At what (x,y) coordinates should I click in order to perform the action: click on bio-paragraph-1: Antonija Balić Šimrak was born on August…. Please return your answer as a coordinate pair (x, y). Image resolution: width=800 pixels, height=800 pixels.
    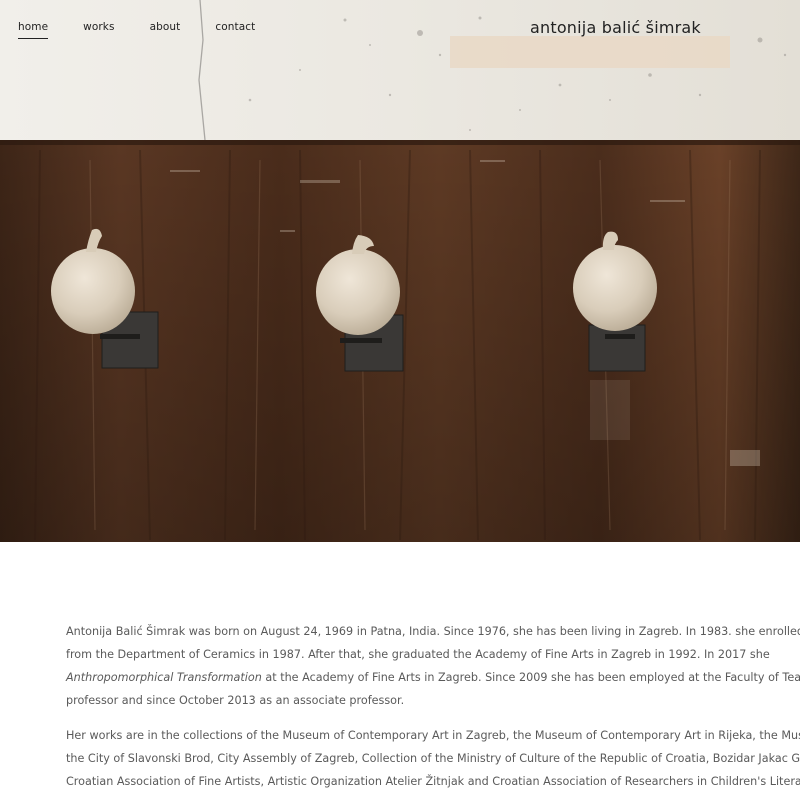
    Looking at the image, I should click on (433, 666).